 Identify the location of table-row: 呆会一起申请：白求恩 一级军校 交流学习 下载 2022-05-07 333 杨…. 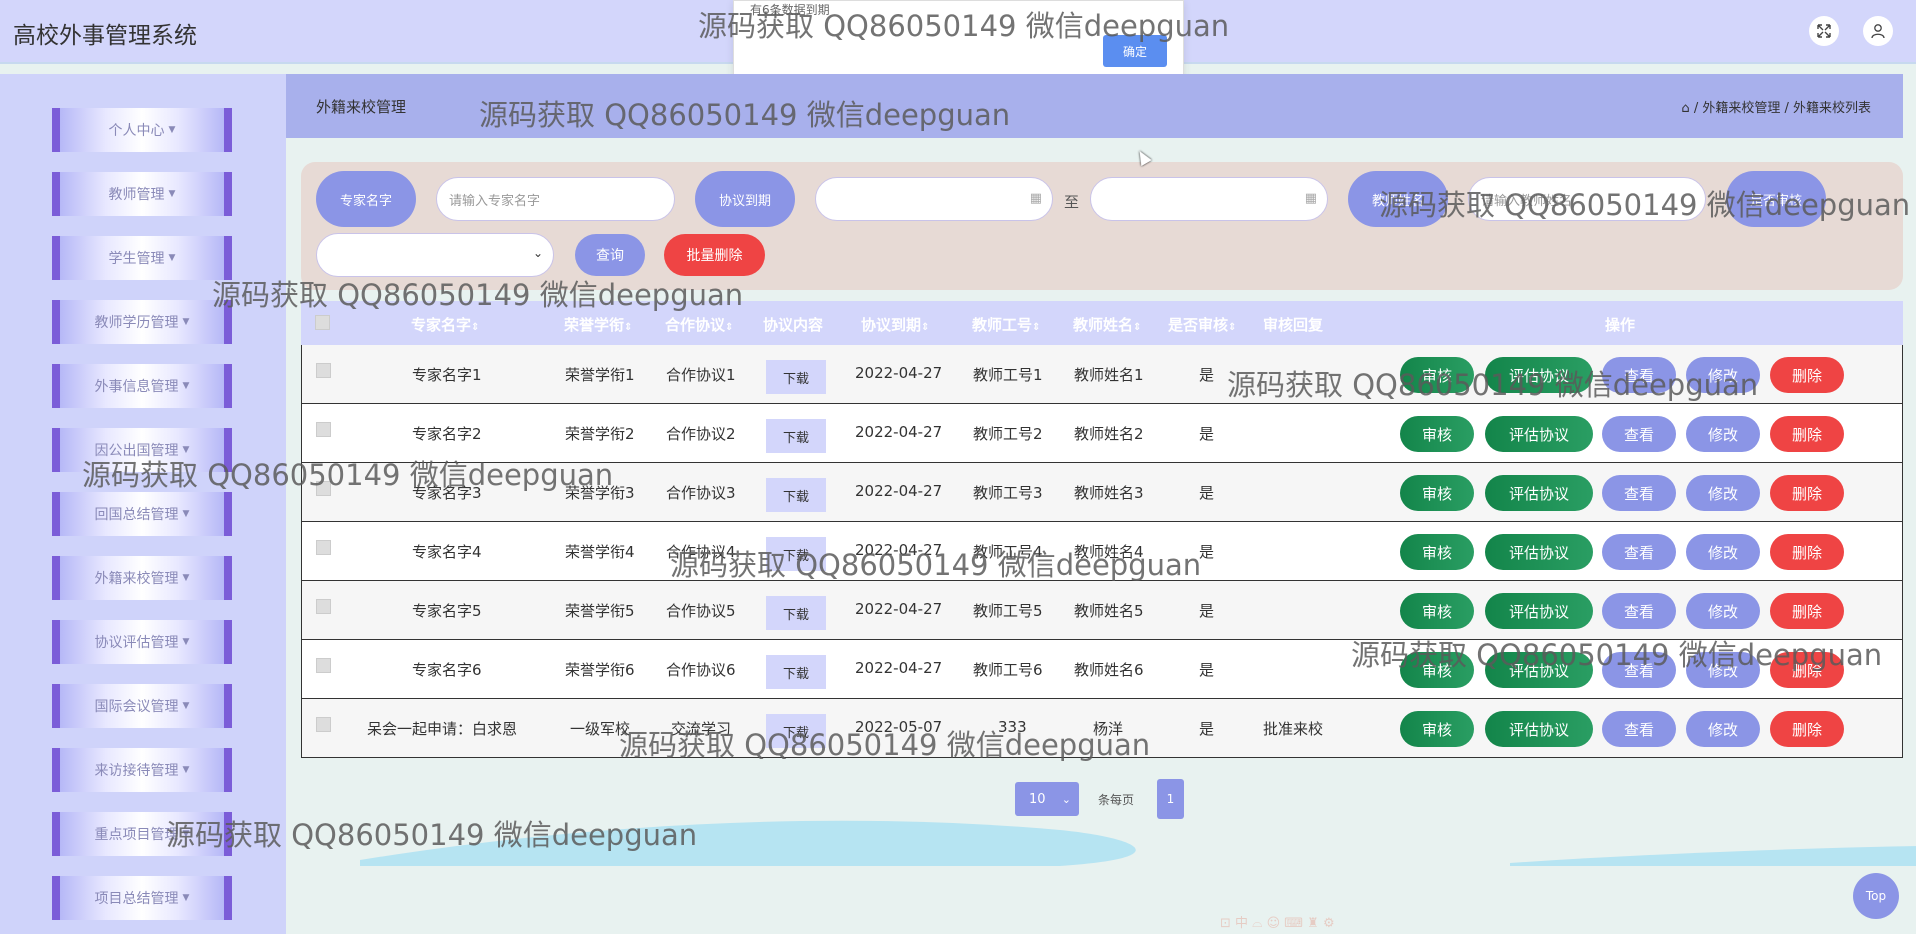
(1102, 728).